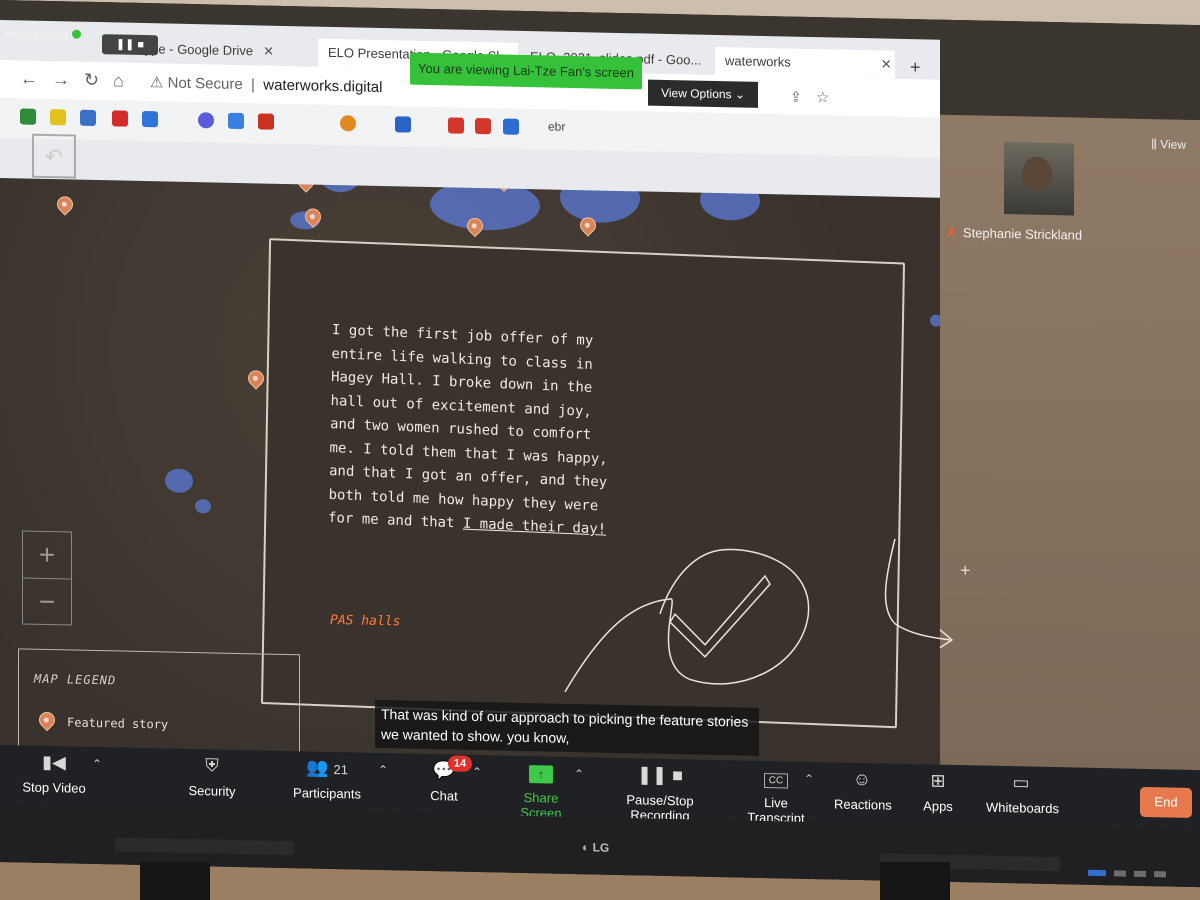 The image size is (1200, 900). What do you see at coordinates (862, 779) in the screenshot?
I see `smiley-icon: ☺` at bounding box center [862, 779].